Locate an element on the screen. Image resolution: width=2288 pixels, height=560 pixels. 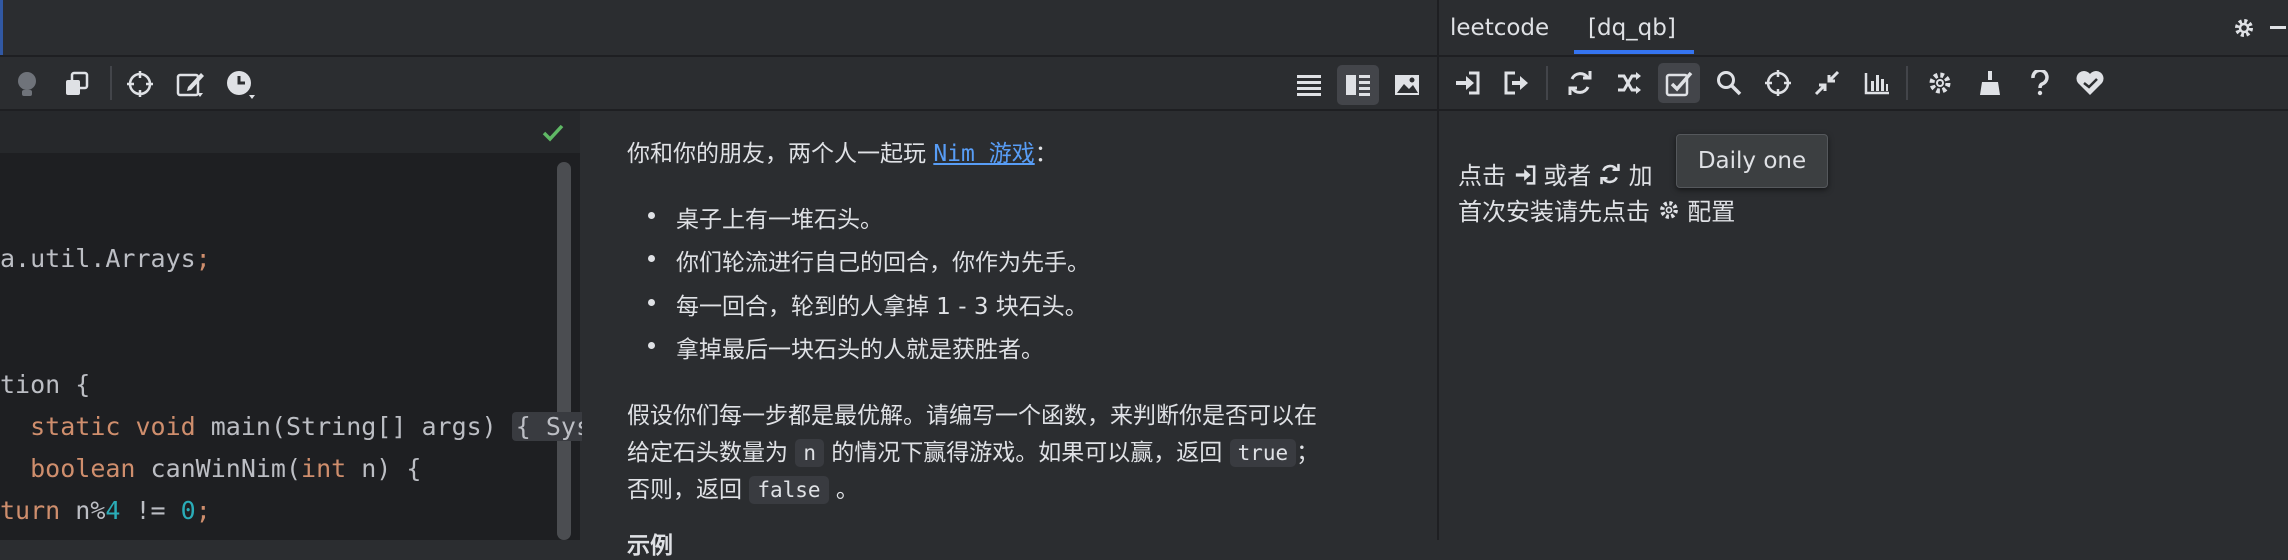
editor-tab-strip is located at coordinates (718, 28).